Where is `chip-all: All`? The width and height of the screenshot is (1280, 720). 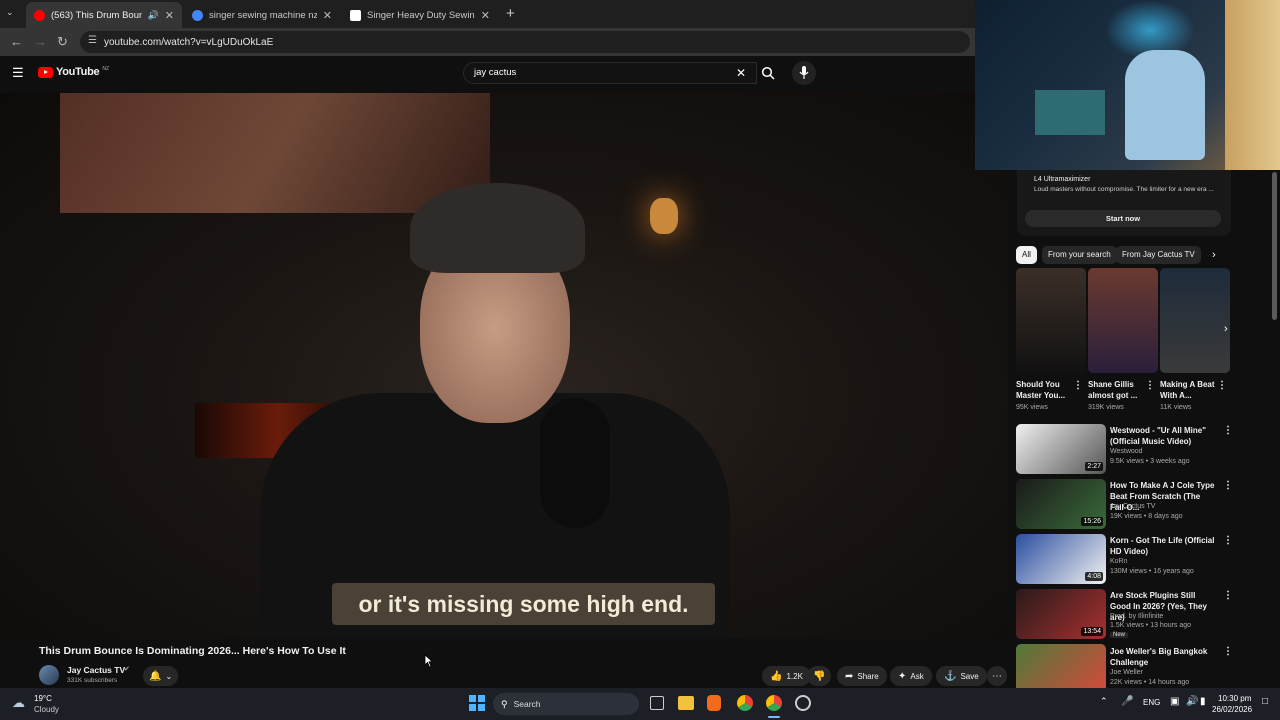
chip-all: All is located at coordinates (1026, 255).